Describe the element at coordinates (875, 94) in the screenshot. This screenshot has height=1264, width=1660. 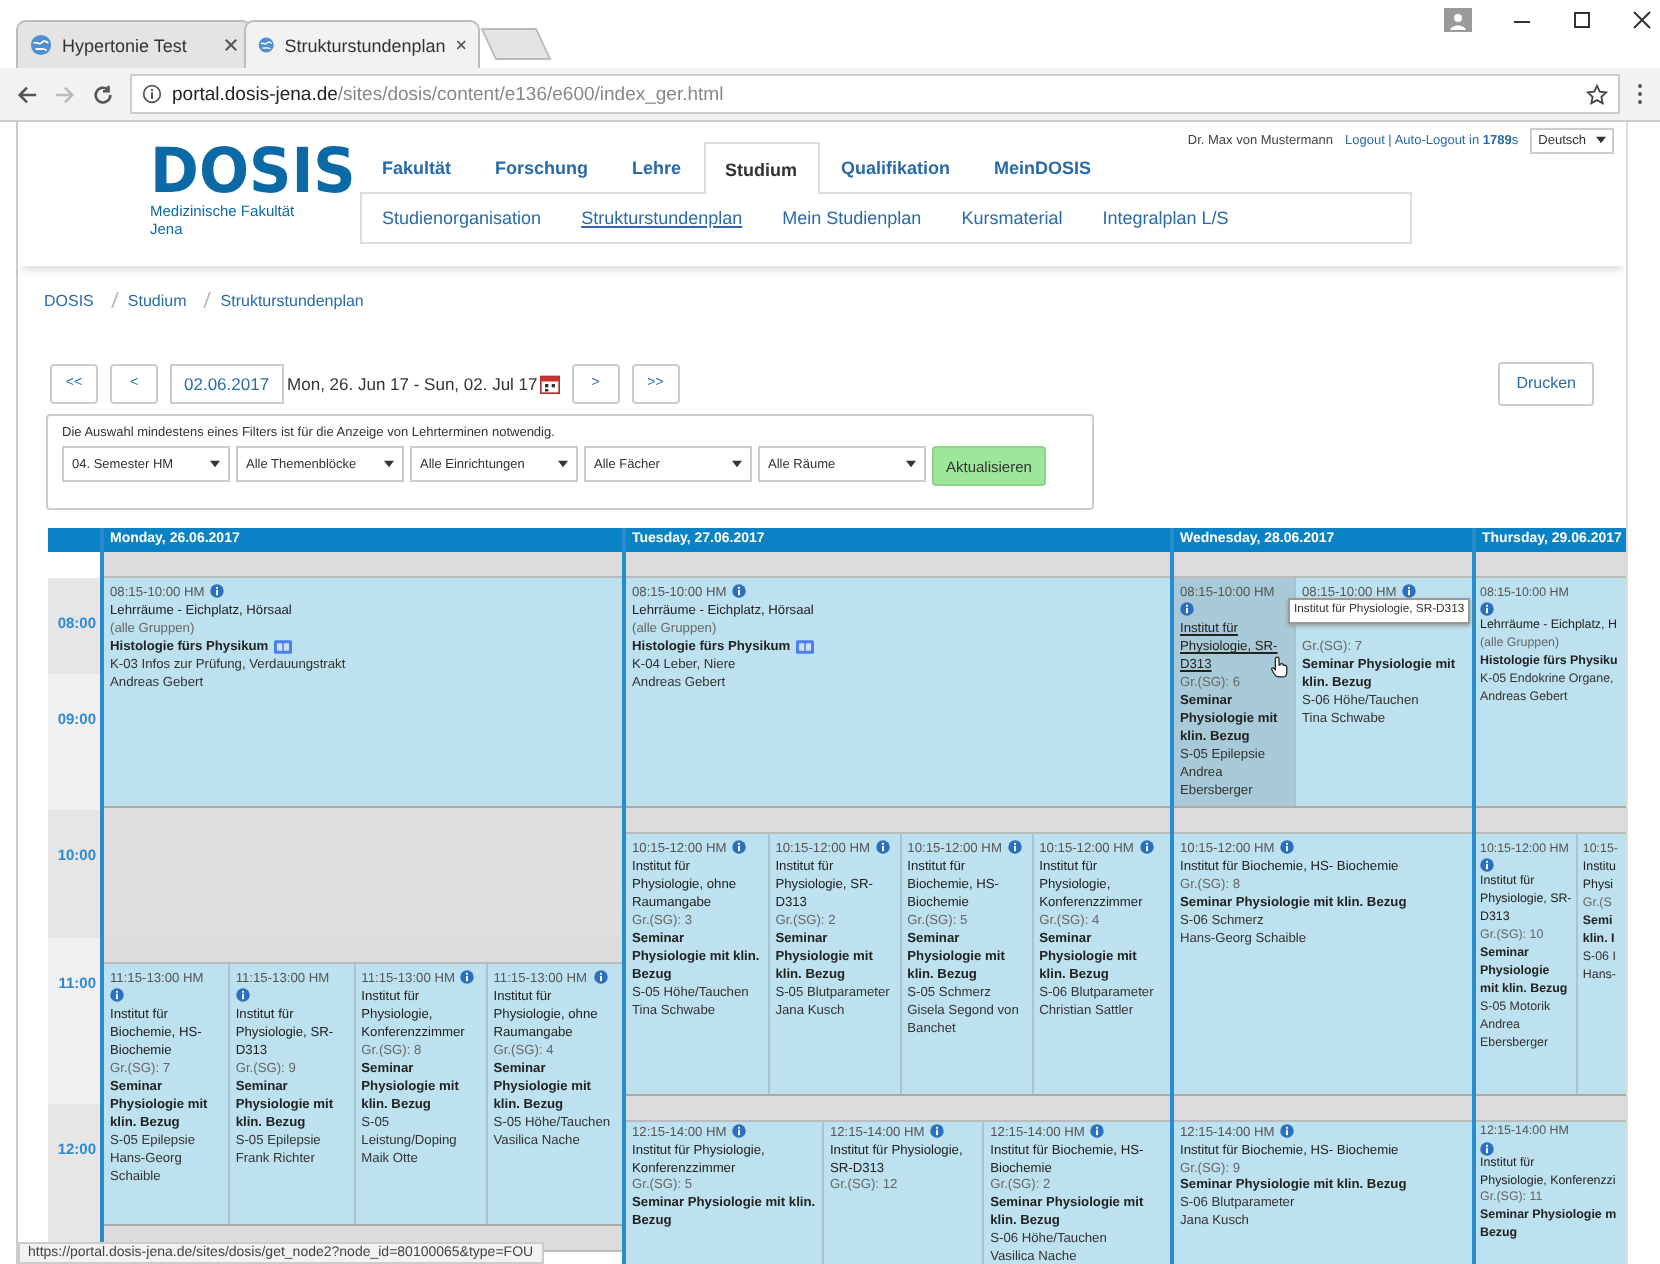
I see `address-bar: portal.dosis-jena.de/sites/dosis/content/e136/e600/index_ger.html` at that location.